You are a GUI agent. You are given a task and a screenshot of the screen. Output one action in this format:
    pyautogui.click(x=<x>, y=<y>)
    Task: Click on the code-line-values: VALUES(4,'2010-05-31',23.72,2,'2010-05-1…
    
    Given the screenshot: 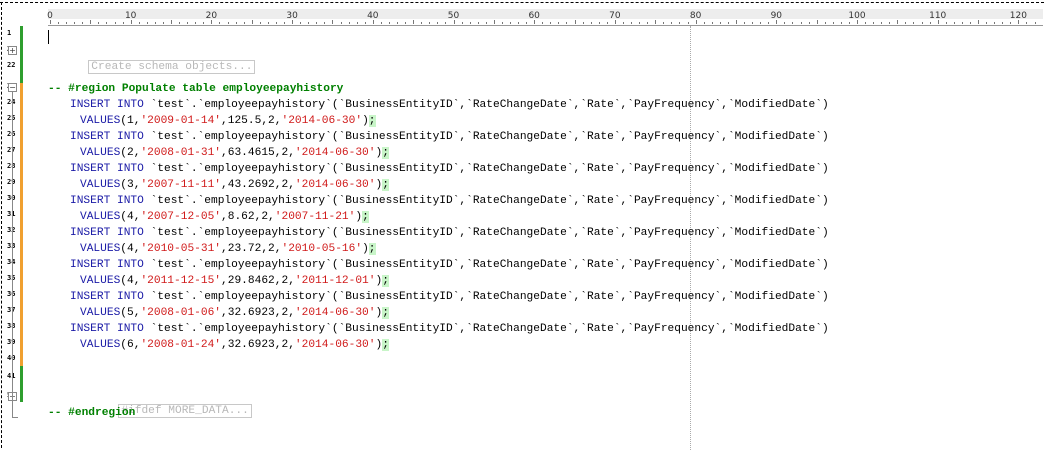 What is the action you would take?
    pyautogui.click(x=228, y=249)
    